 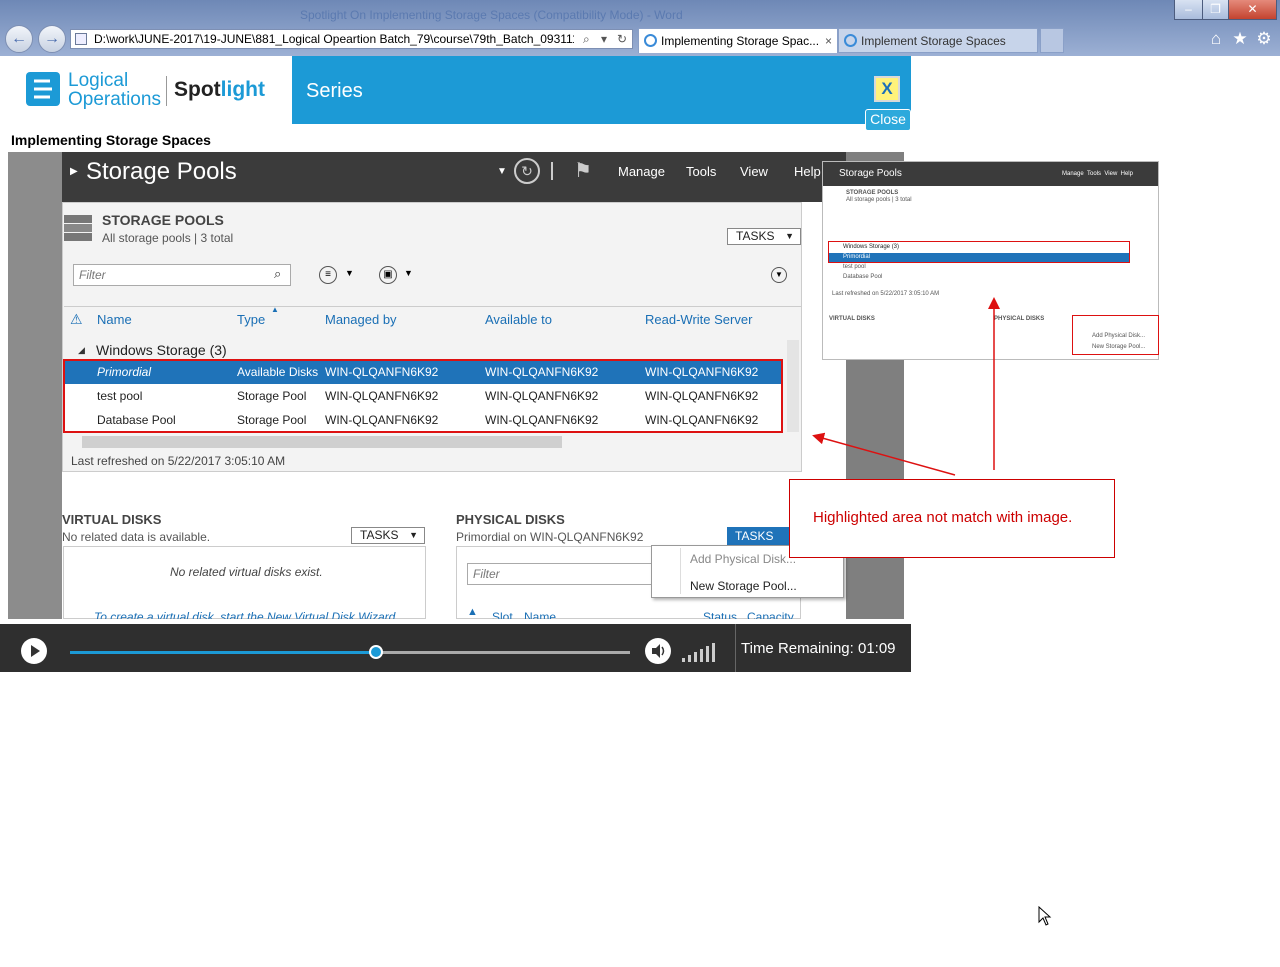 What do you see at coordinates (852, 319) in the screenshot?
I see `reference-vd-heading: VIRTUAL DISKS` at bounding box center [852, 319].